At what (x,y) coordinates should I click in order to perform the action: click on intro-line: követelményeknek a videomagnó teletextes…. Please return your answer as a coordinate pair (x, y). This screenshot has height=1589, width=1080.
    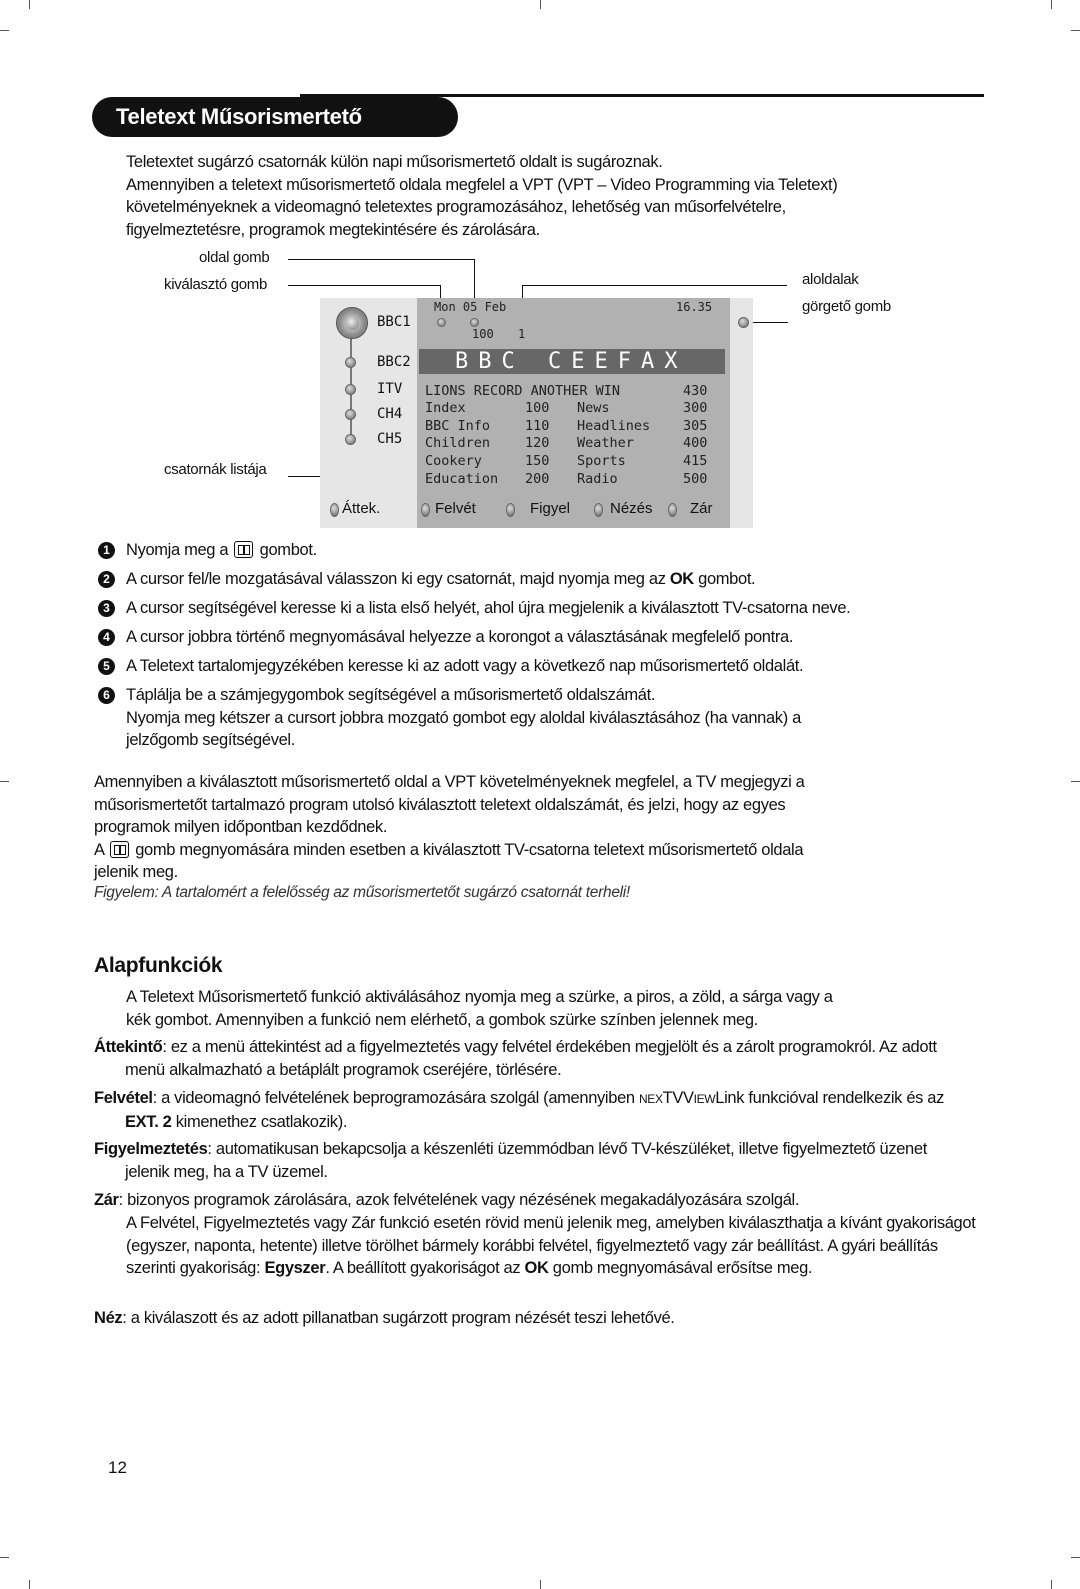
    Looking at the image, I should click on (456, 207).